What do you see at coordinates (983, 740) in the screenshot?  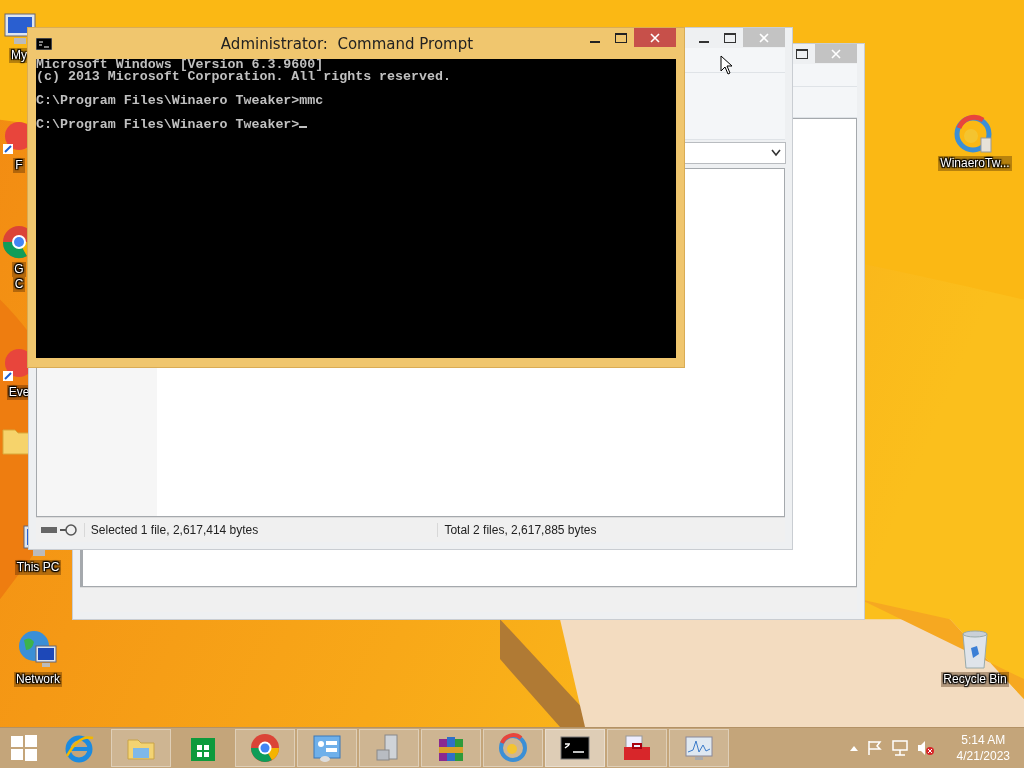 I see `clock-time: 5:14 AM` at bounding box center [983, 740].